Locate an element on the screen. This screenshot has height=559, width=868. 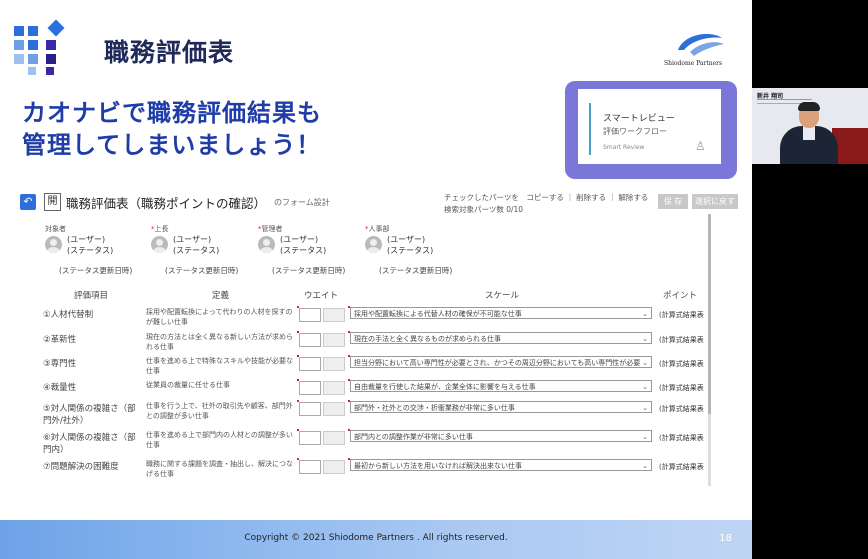
scale-select: 採用や配置転換による代替人材の確保が不可能な仕事 ⌄ is located at coordinates (501, 313).